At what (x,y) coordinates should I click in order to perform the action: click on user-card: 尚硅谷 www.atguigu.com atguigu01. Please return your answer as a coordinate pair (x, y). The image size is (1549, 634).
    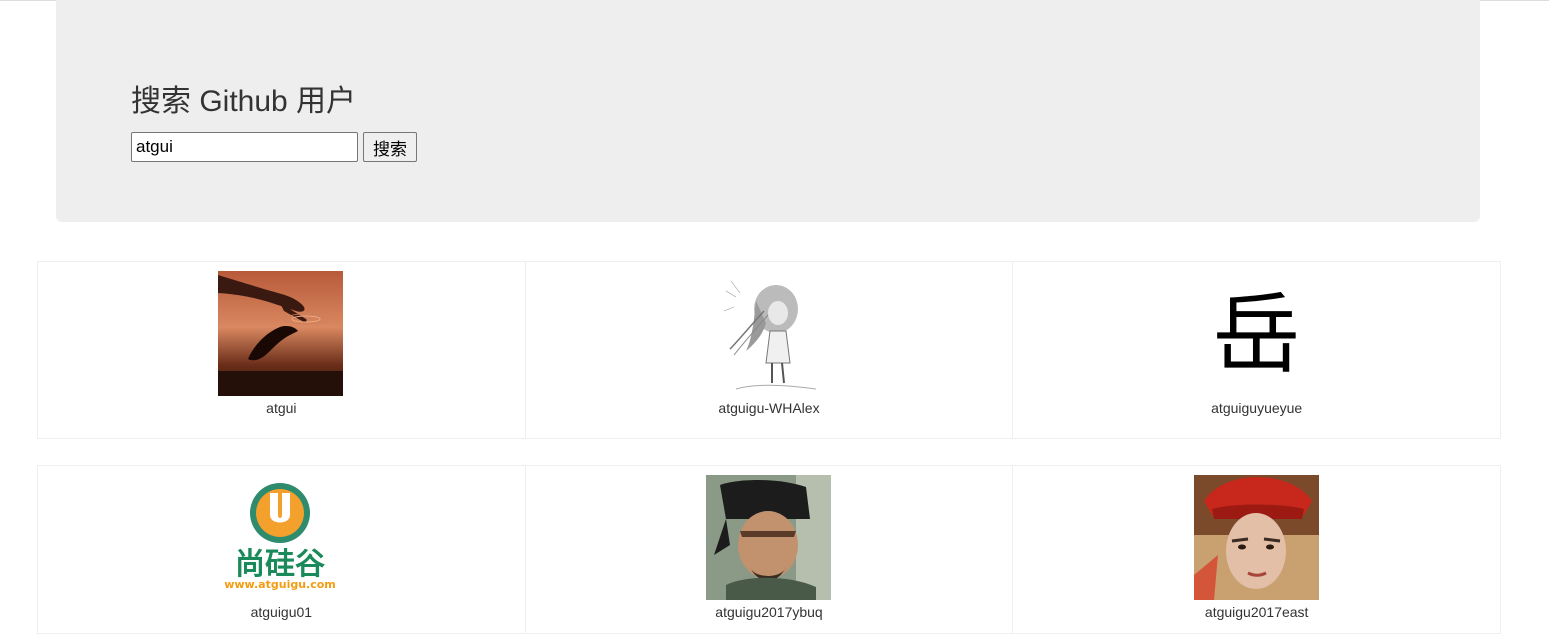
    Looking at the image, I should click on (281, 549).